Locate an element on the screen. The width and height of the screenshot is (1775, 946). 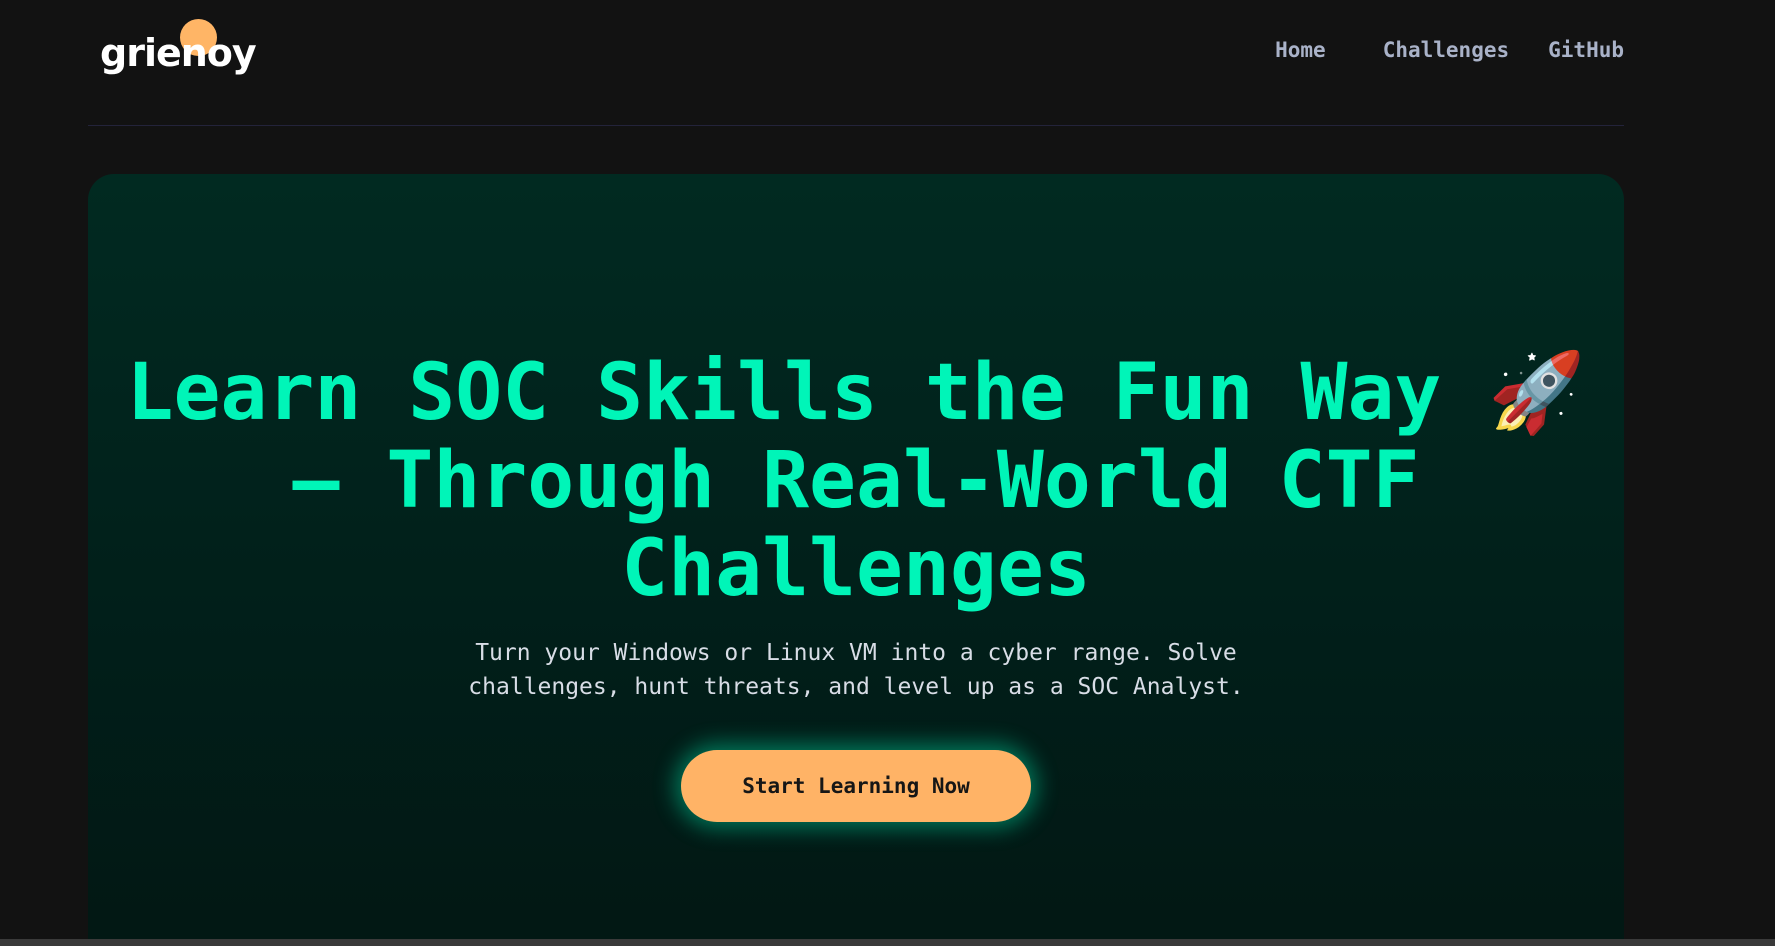
main-nav: Home Challenges GitHub is located at coordinates (1449, 50).